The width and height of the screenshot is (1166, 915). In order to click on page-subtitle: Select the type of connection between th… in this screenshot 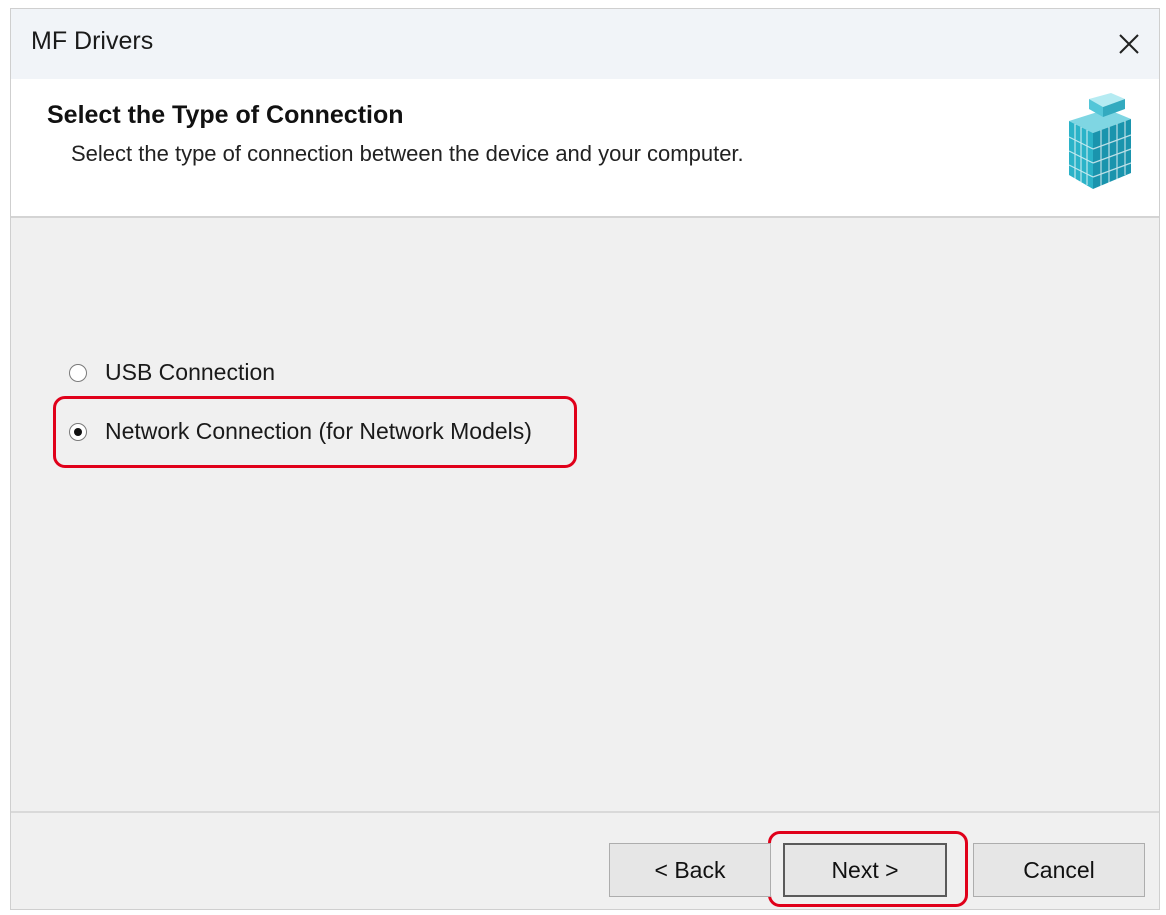, I will do `click(407, 153)`.